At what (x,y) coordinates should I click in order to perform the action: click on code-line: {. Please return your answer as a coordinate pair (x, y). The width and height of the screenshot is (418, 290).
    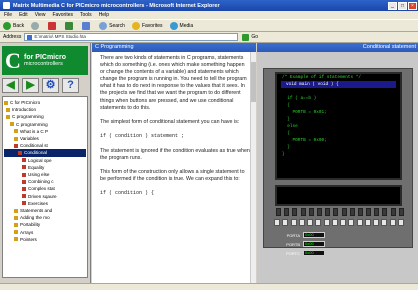
    Looking at the image, I should click on (286, 105).